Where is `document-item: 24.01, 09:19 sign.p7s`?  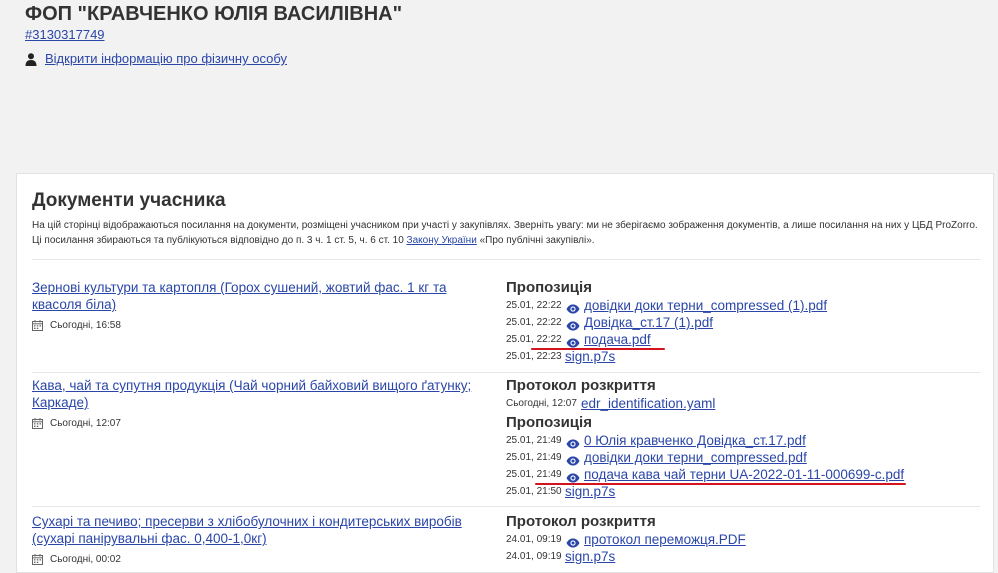 document-item: 24.01, 09:19 sign.p7s is located at coordinates (561, 556).